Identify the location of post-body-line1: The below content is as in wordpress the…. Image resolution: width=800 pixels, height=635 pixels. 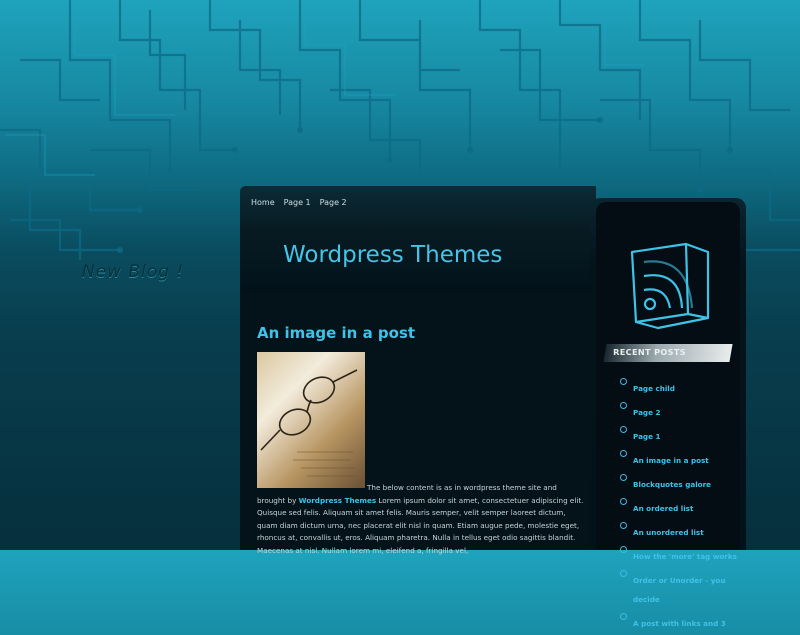
(462, 487).